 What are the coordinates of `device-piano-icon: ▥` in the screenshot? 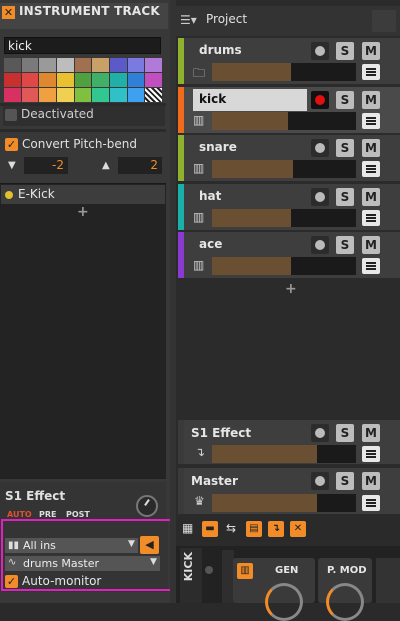 It's located at (245, 571).